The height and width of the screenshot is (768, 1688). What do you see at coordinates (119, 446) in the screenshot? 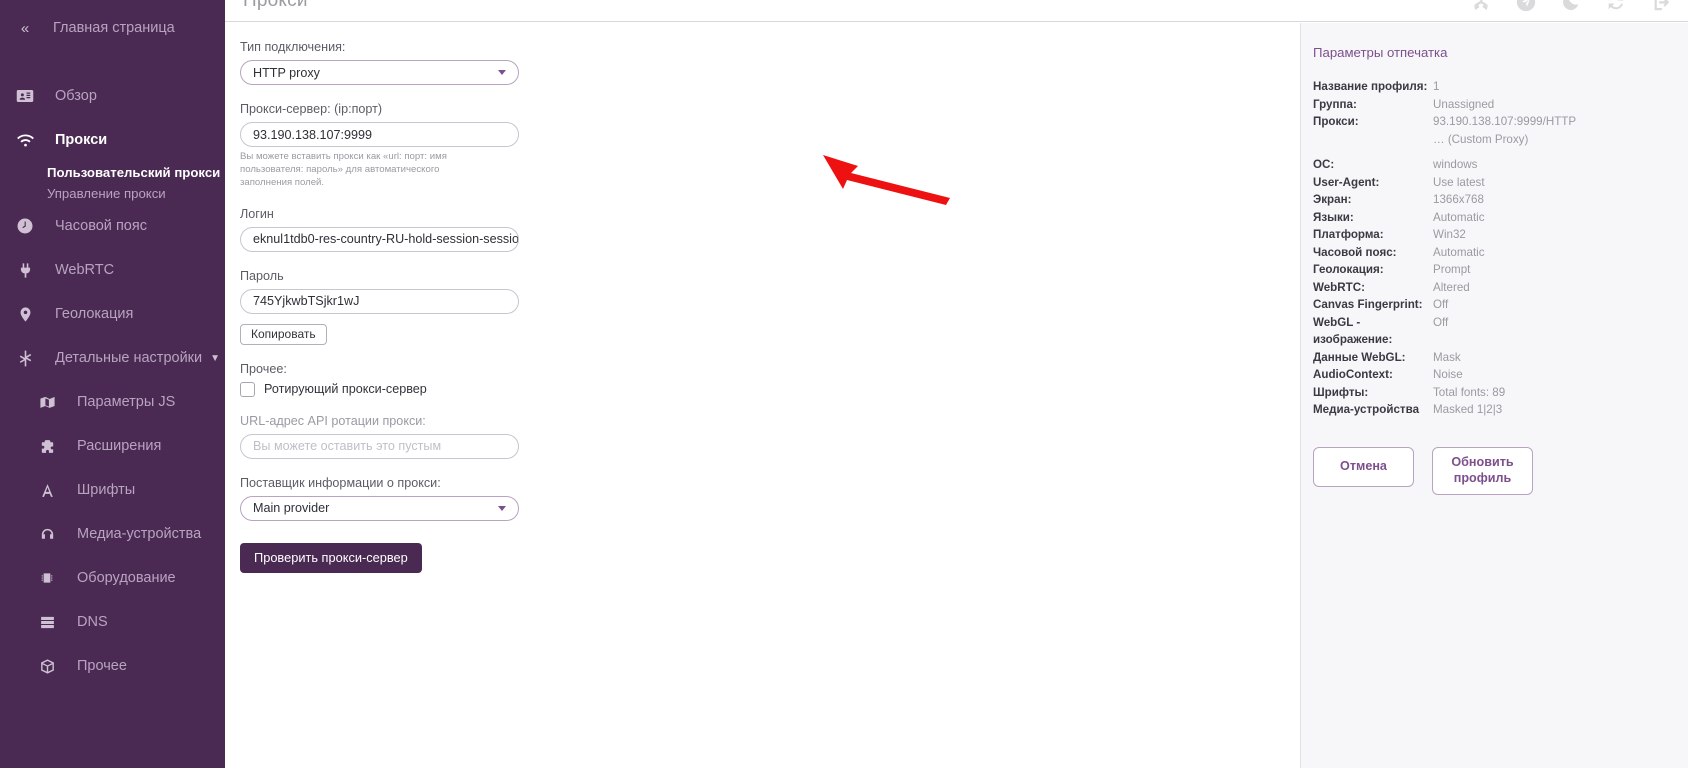
I see `sidebar-item-label: Расширения` at bounding box center [119, 446].